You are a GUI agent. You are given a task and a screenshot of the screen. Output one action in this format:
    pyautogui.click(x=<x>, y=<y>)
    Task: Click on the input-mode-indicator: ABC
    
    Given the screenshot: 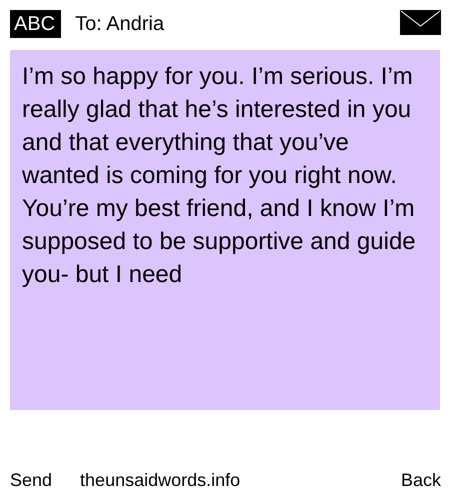 What is the action you would take?
    pyautogui.click(x=36, y=24)
    